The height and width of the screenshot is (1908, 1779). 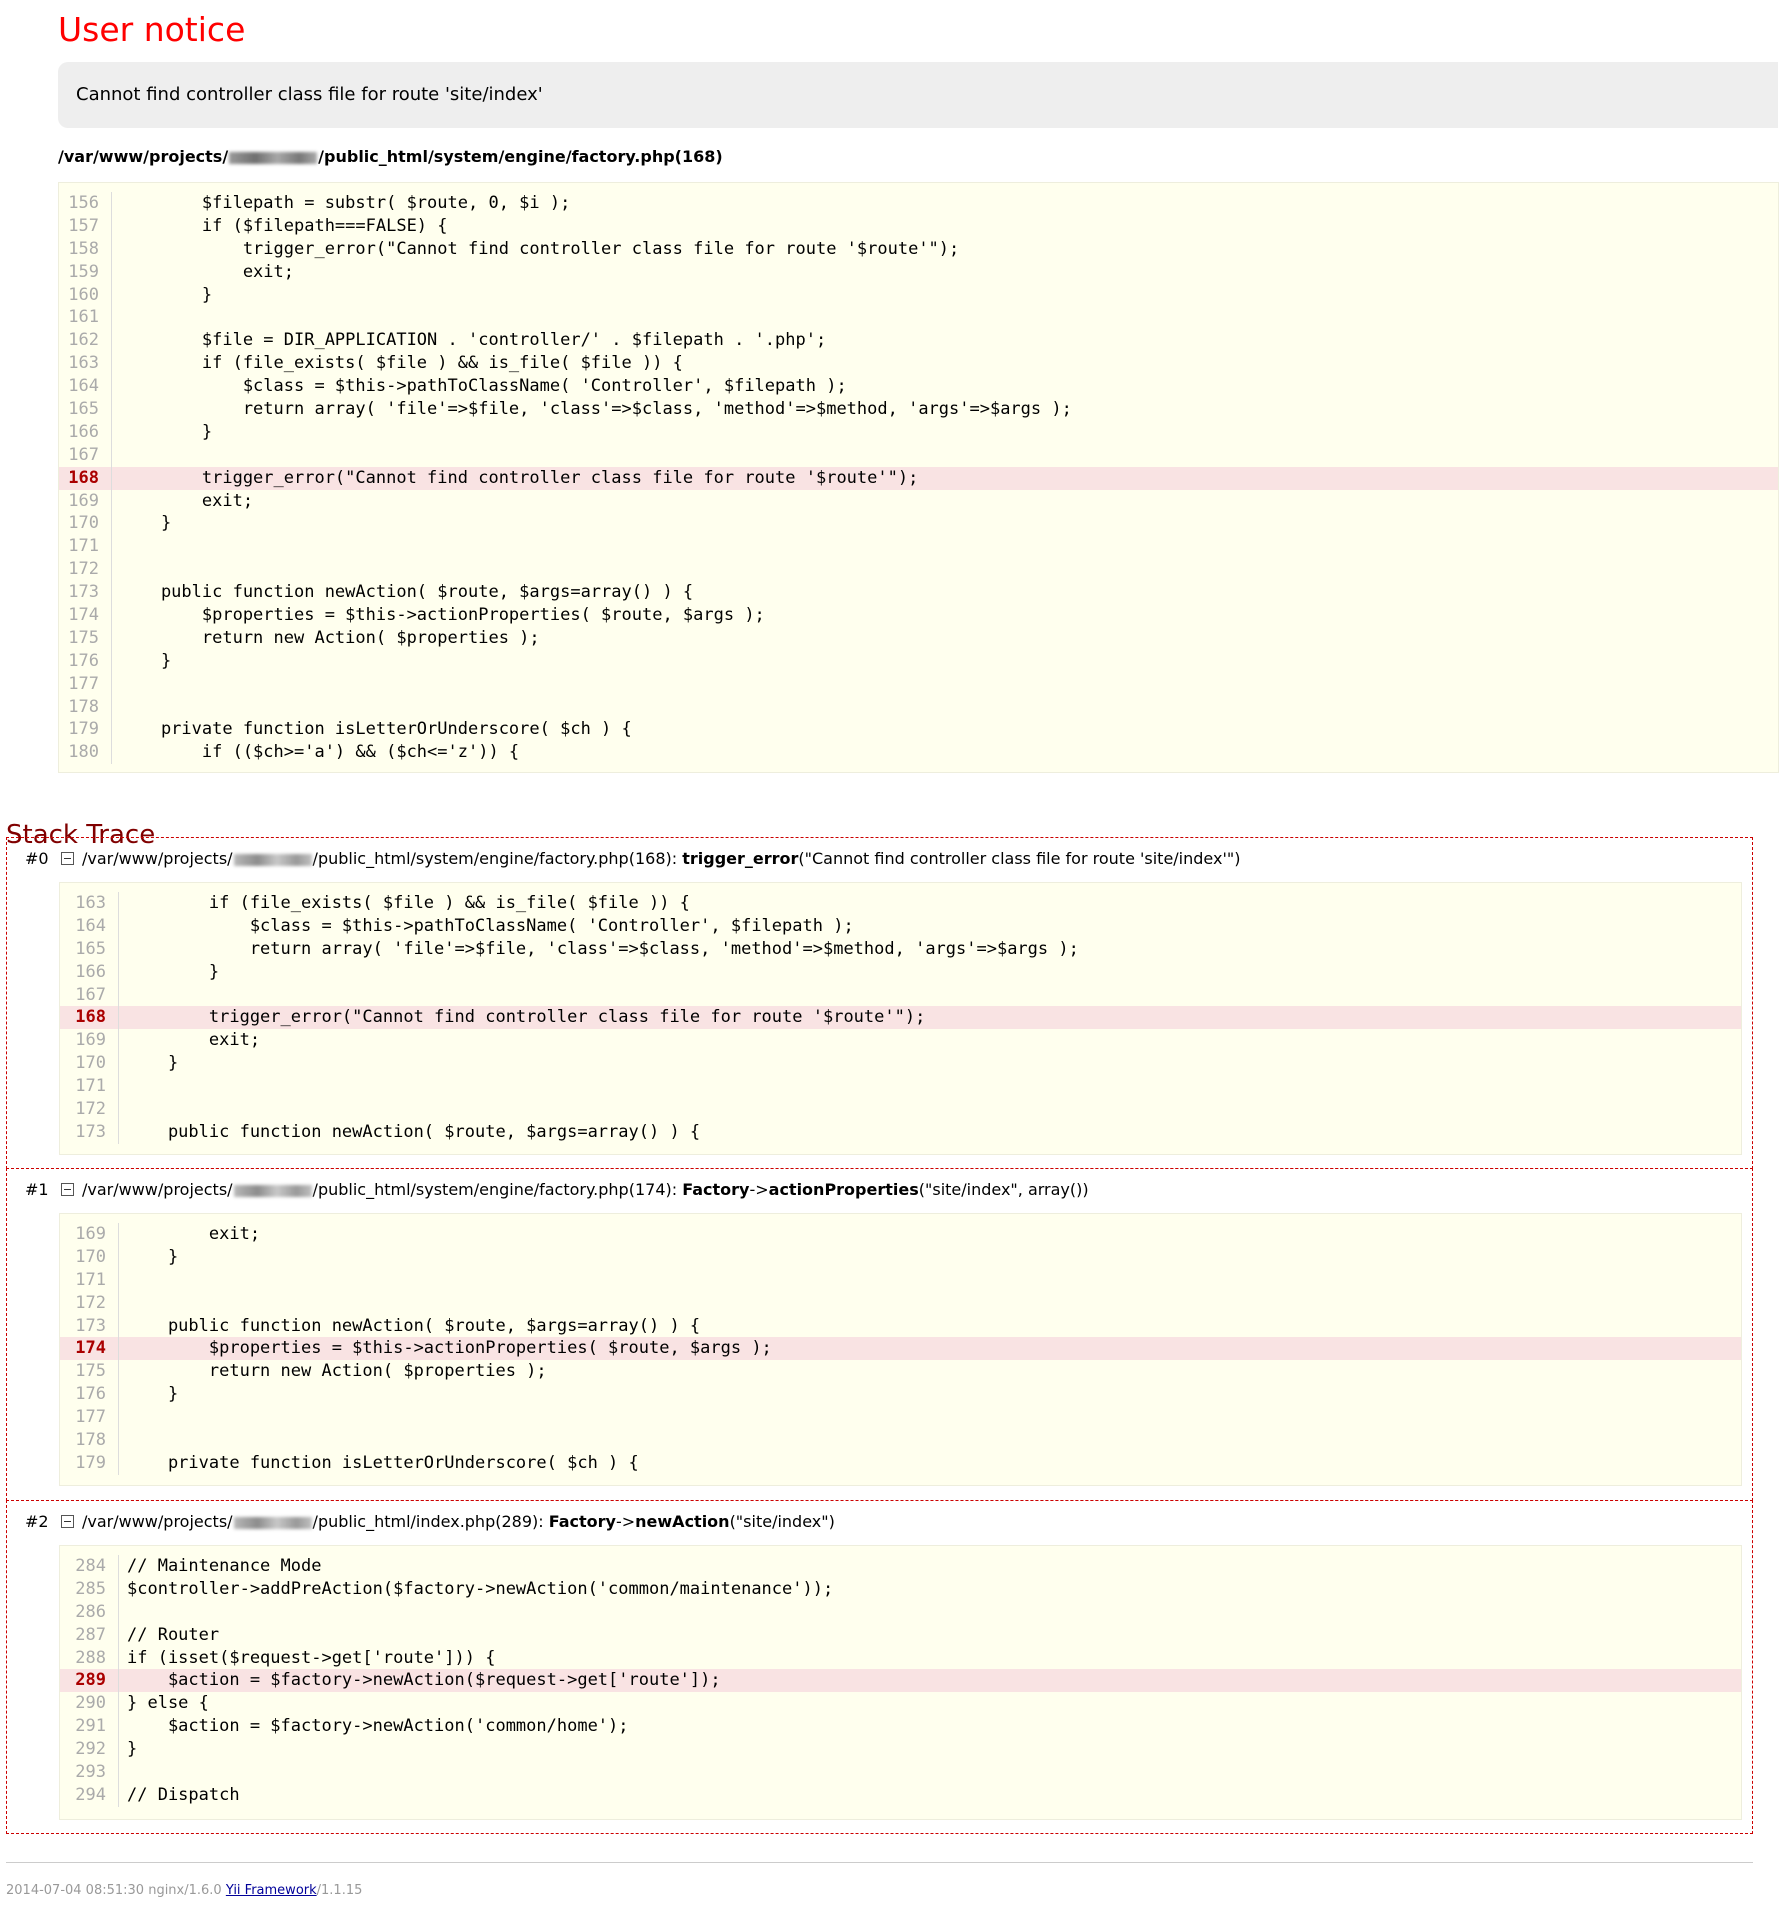 I want to click on code-line: 288 if (isset($request->get['route'])) {, so click(x=900, y=1658).